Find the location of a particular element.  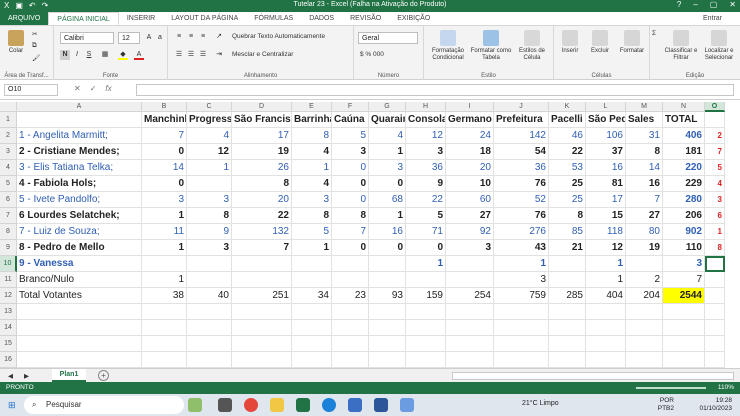

cell-l15 is located at coordinates (606, 344).